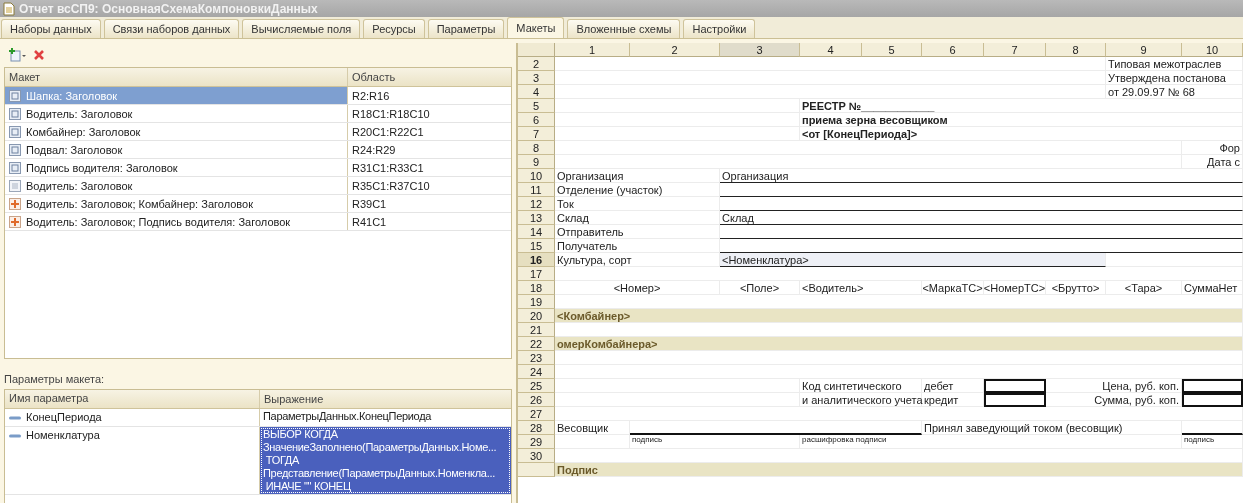 The image size is (1243, 503). I want to click on column-header: Имя параметра, so click(132, 399).